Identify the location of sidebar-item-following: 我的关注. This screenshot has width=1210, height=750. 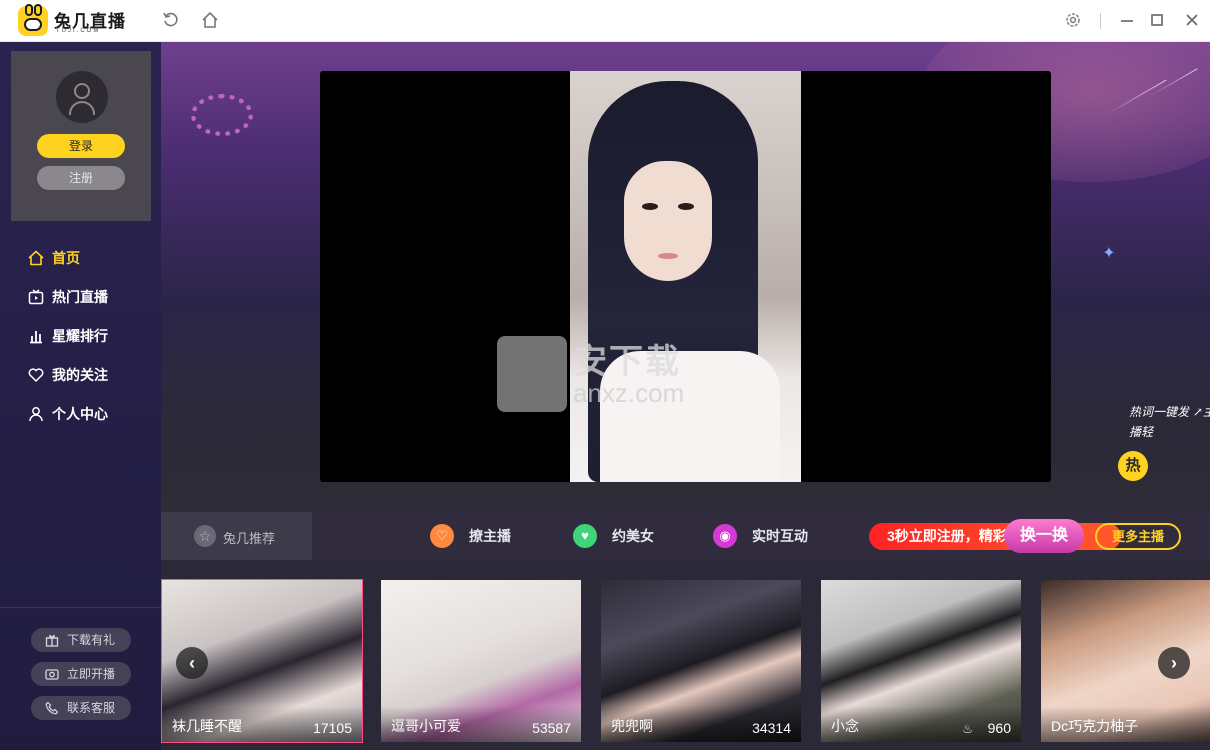
(88, 375).